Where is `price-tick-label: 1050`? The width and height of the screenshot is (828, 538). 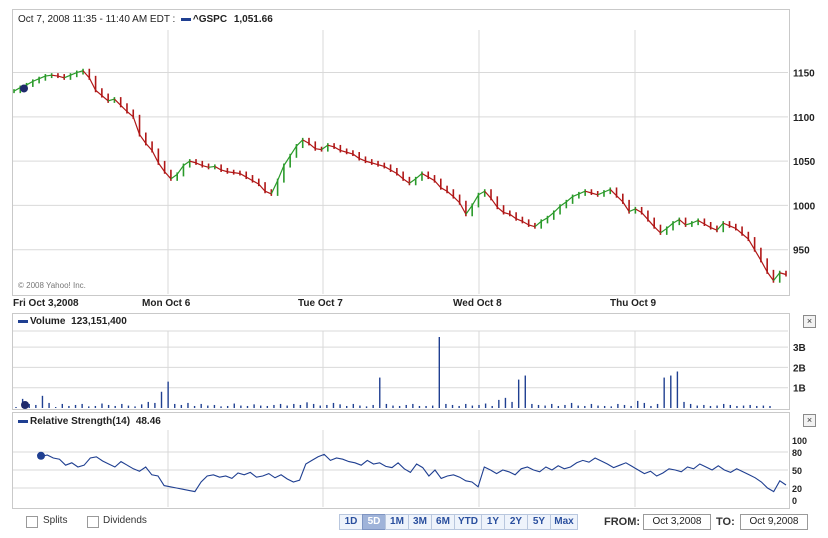 price-tick-label: 1050 is located at coordinates (804, 162).